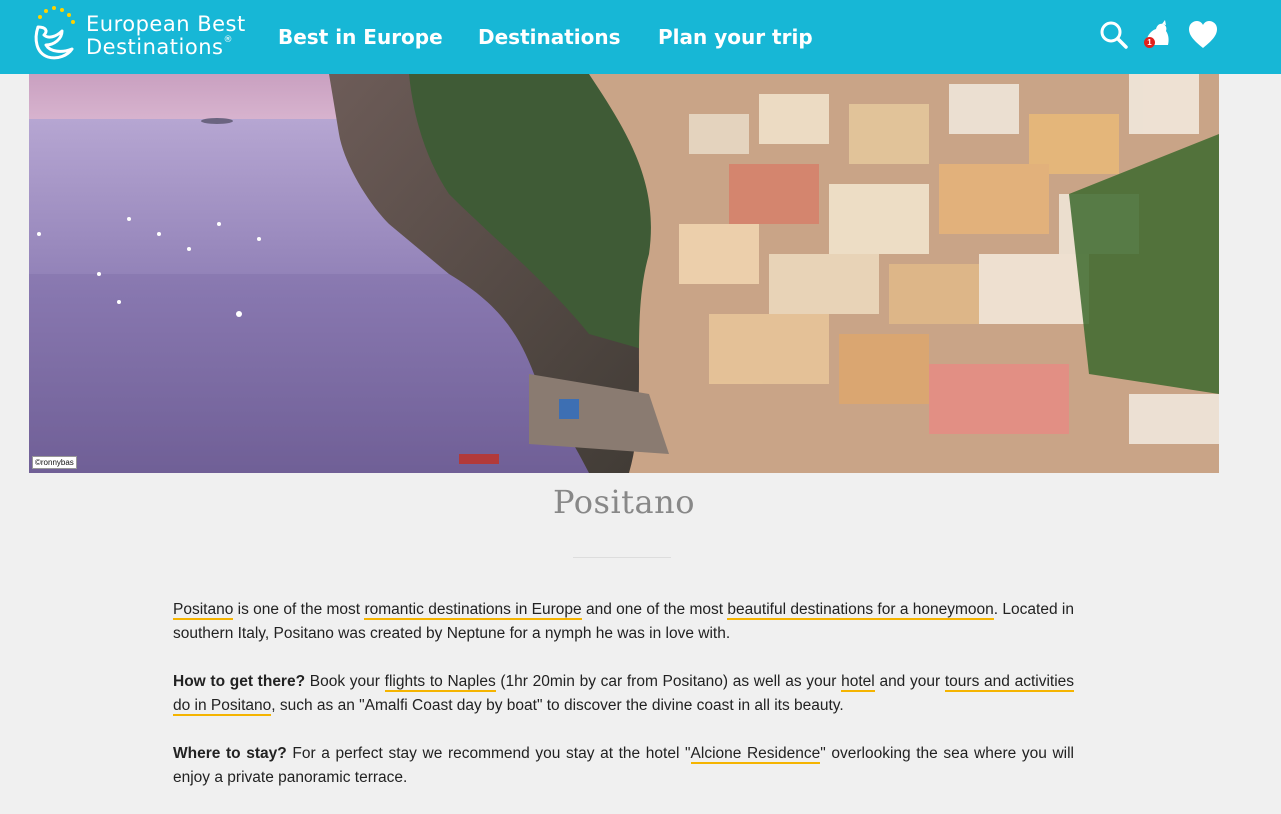 The height and width of the screenshot is (814, 1281). Describe the element at coordinates (239, 681) in the screenshot. I see `how-to-get-there-label: How to get there?` at that location.